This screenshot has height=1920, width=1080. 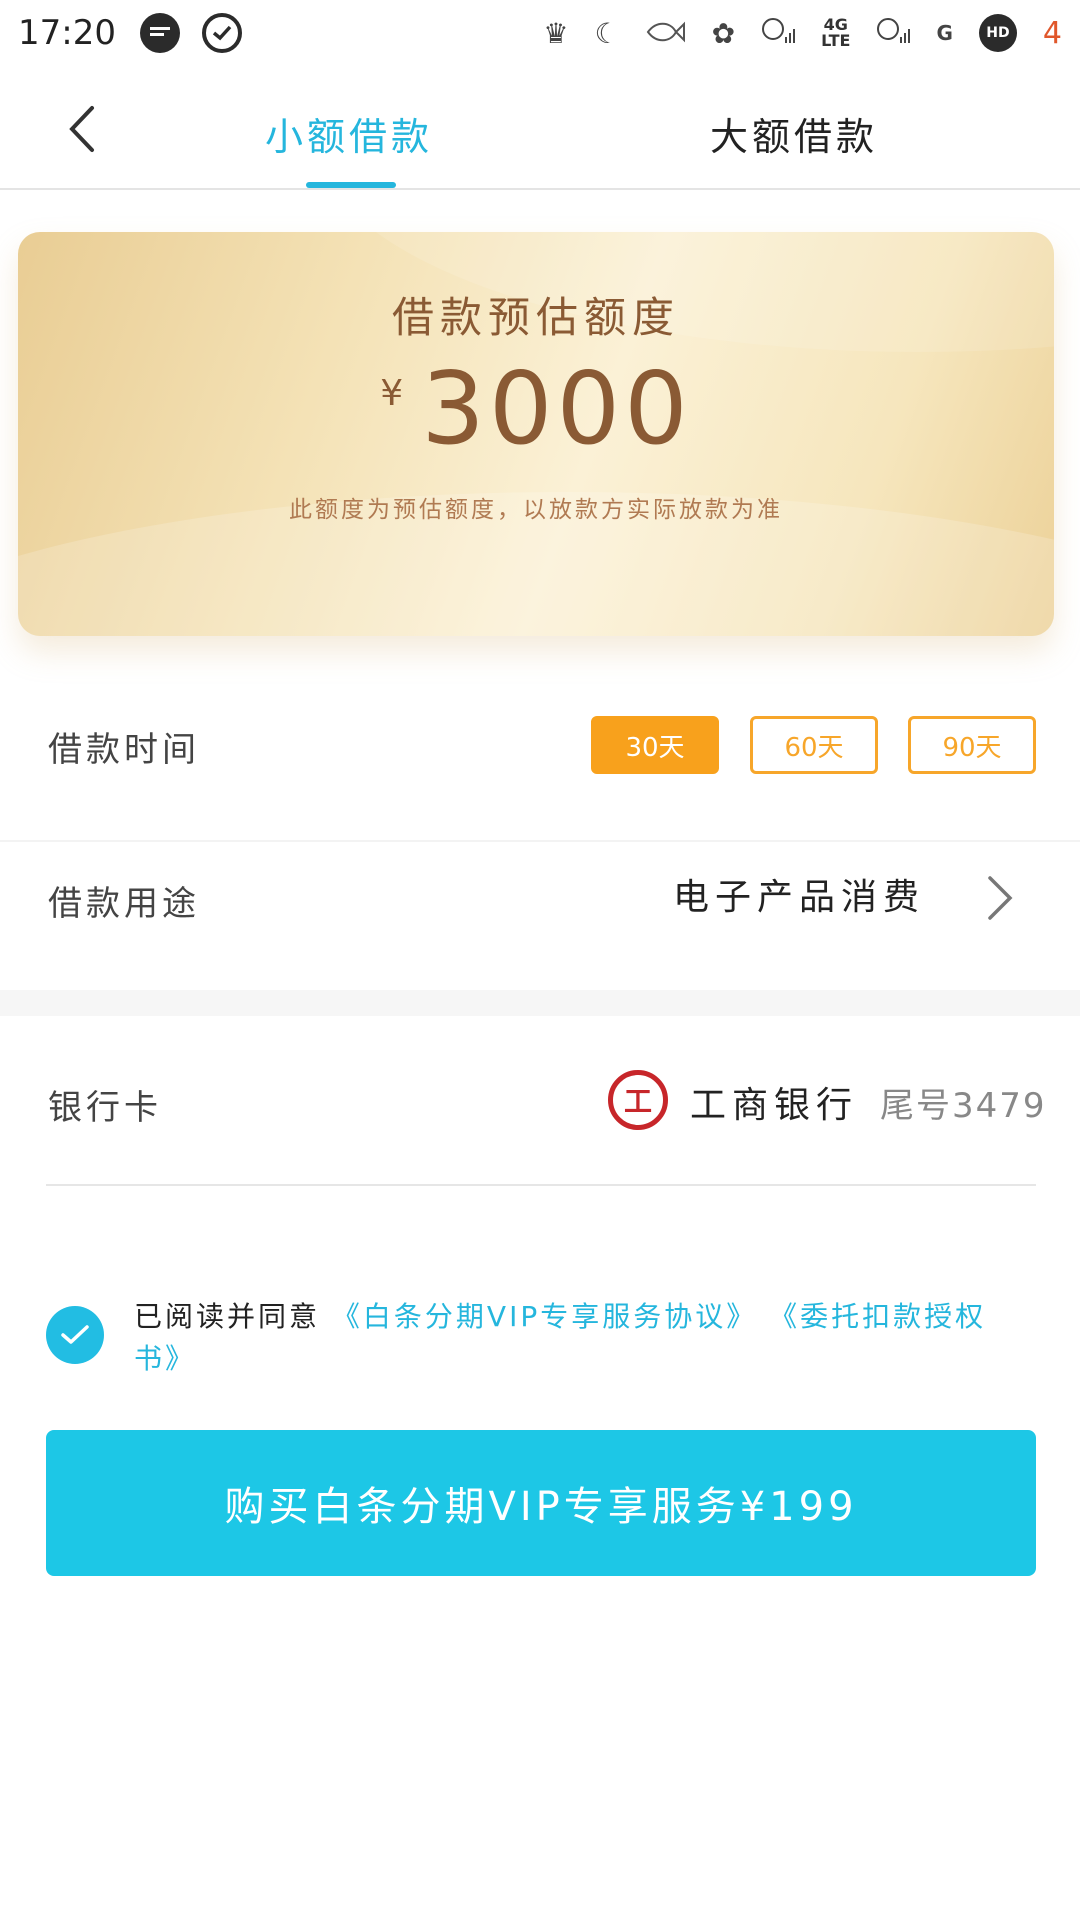 I want to click on status-icons: ♛ ☾ ✿ 4G LTE G HD 4, so click(x=802, y=33).